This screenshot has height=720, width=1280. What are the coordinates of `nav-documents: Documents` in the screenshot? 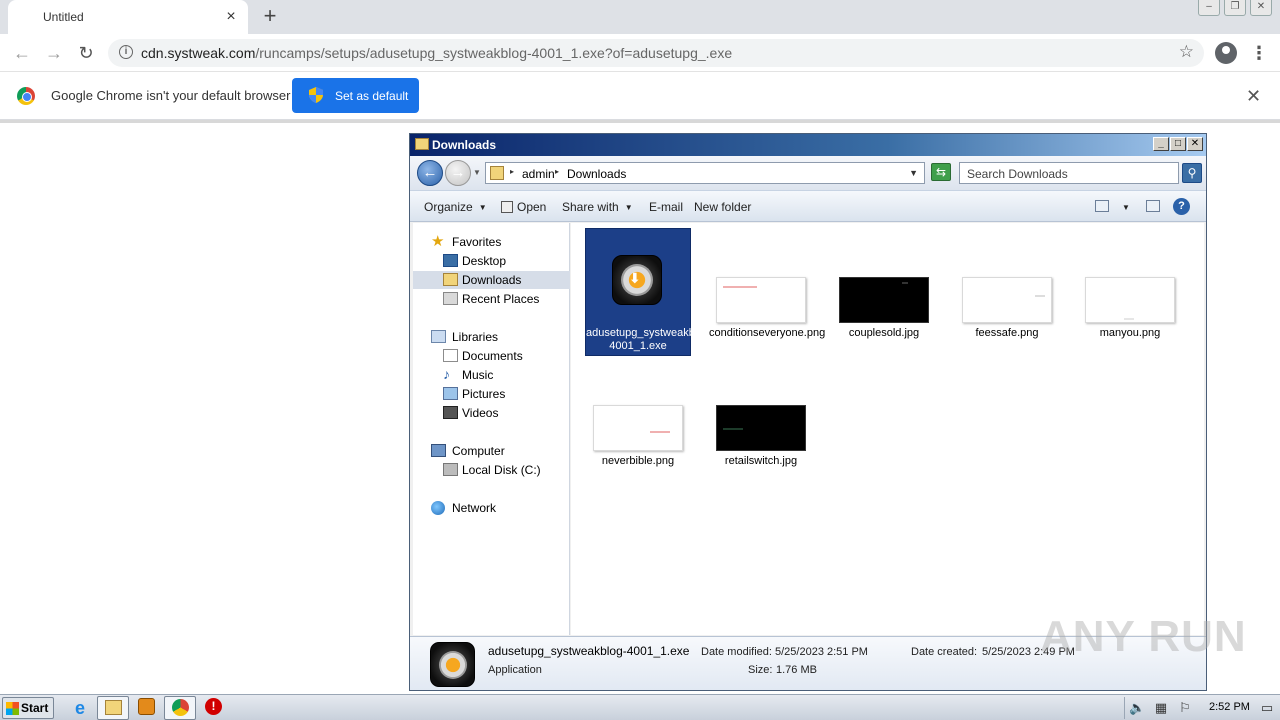 It's located at (491, 356).